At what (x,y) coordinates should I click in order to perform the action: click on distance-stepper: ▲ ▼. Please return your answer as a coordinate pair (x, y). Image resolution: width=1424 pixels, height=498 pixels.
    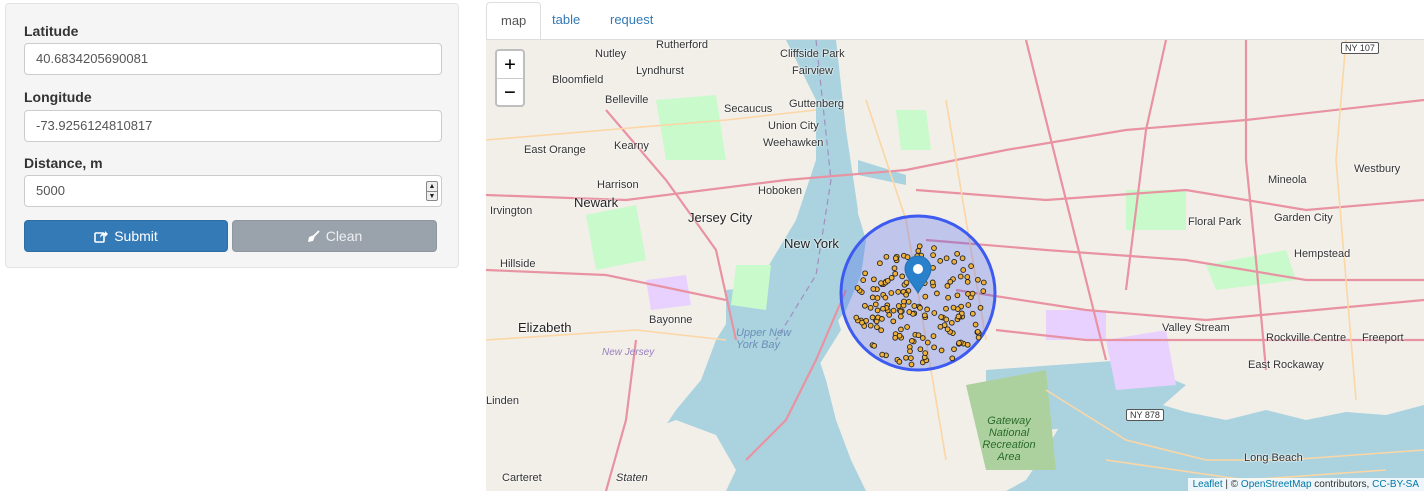
    Looking at the image, I should click on (432, 191).